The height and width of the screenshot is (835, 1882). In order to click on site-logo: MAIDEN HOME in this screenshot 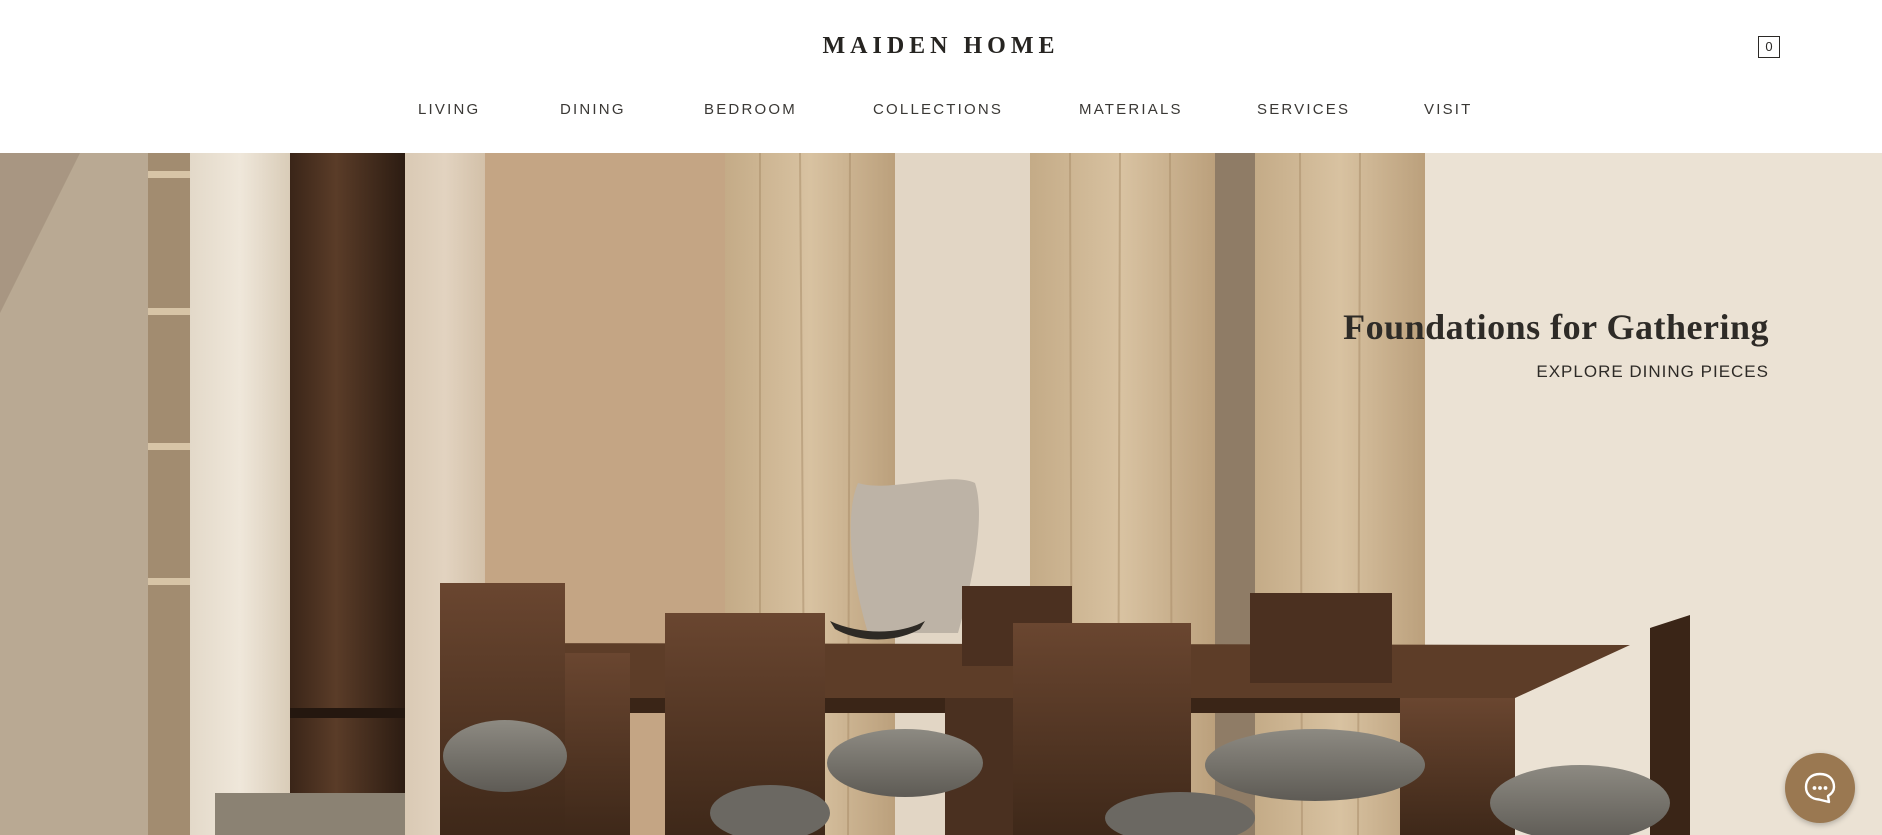, I will do `click(941, 46)`.